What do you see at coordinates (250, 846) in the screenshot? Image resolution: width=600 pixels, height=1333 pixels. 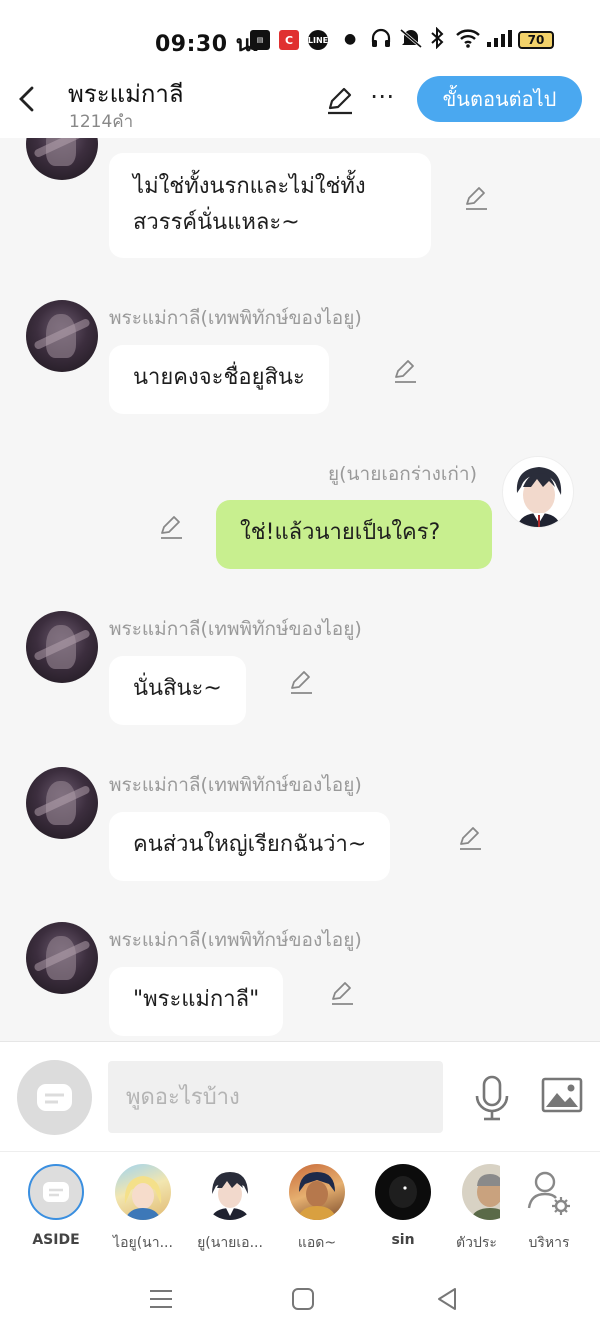 I see `message-bubble: คนส่วนใหญ่เรียกฉันว่า~` at bounding box center [250, 846].